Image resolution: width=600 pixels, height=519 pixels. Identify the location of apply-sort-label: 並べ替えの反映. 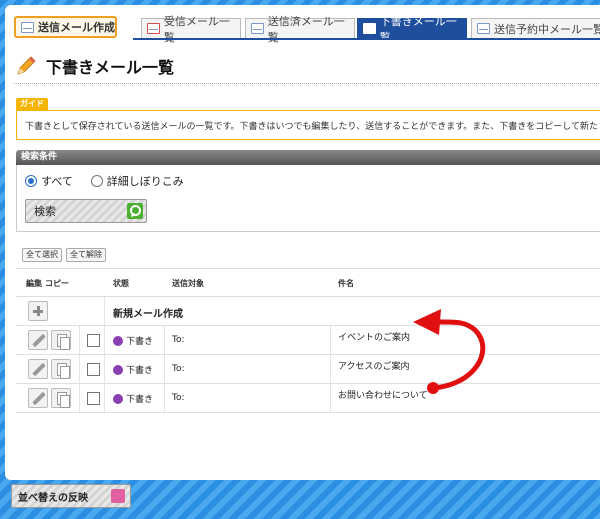
(53, 498).